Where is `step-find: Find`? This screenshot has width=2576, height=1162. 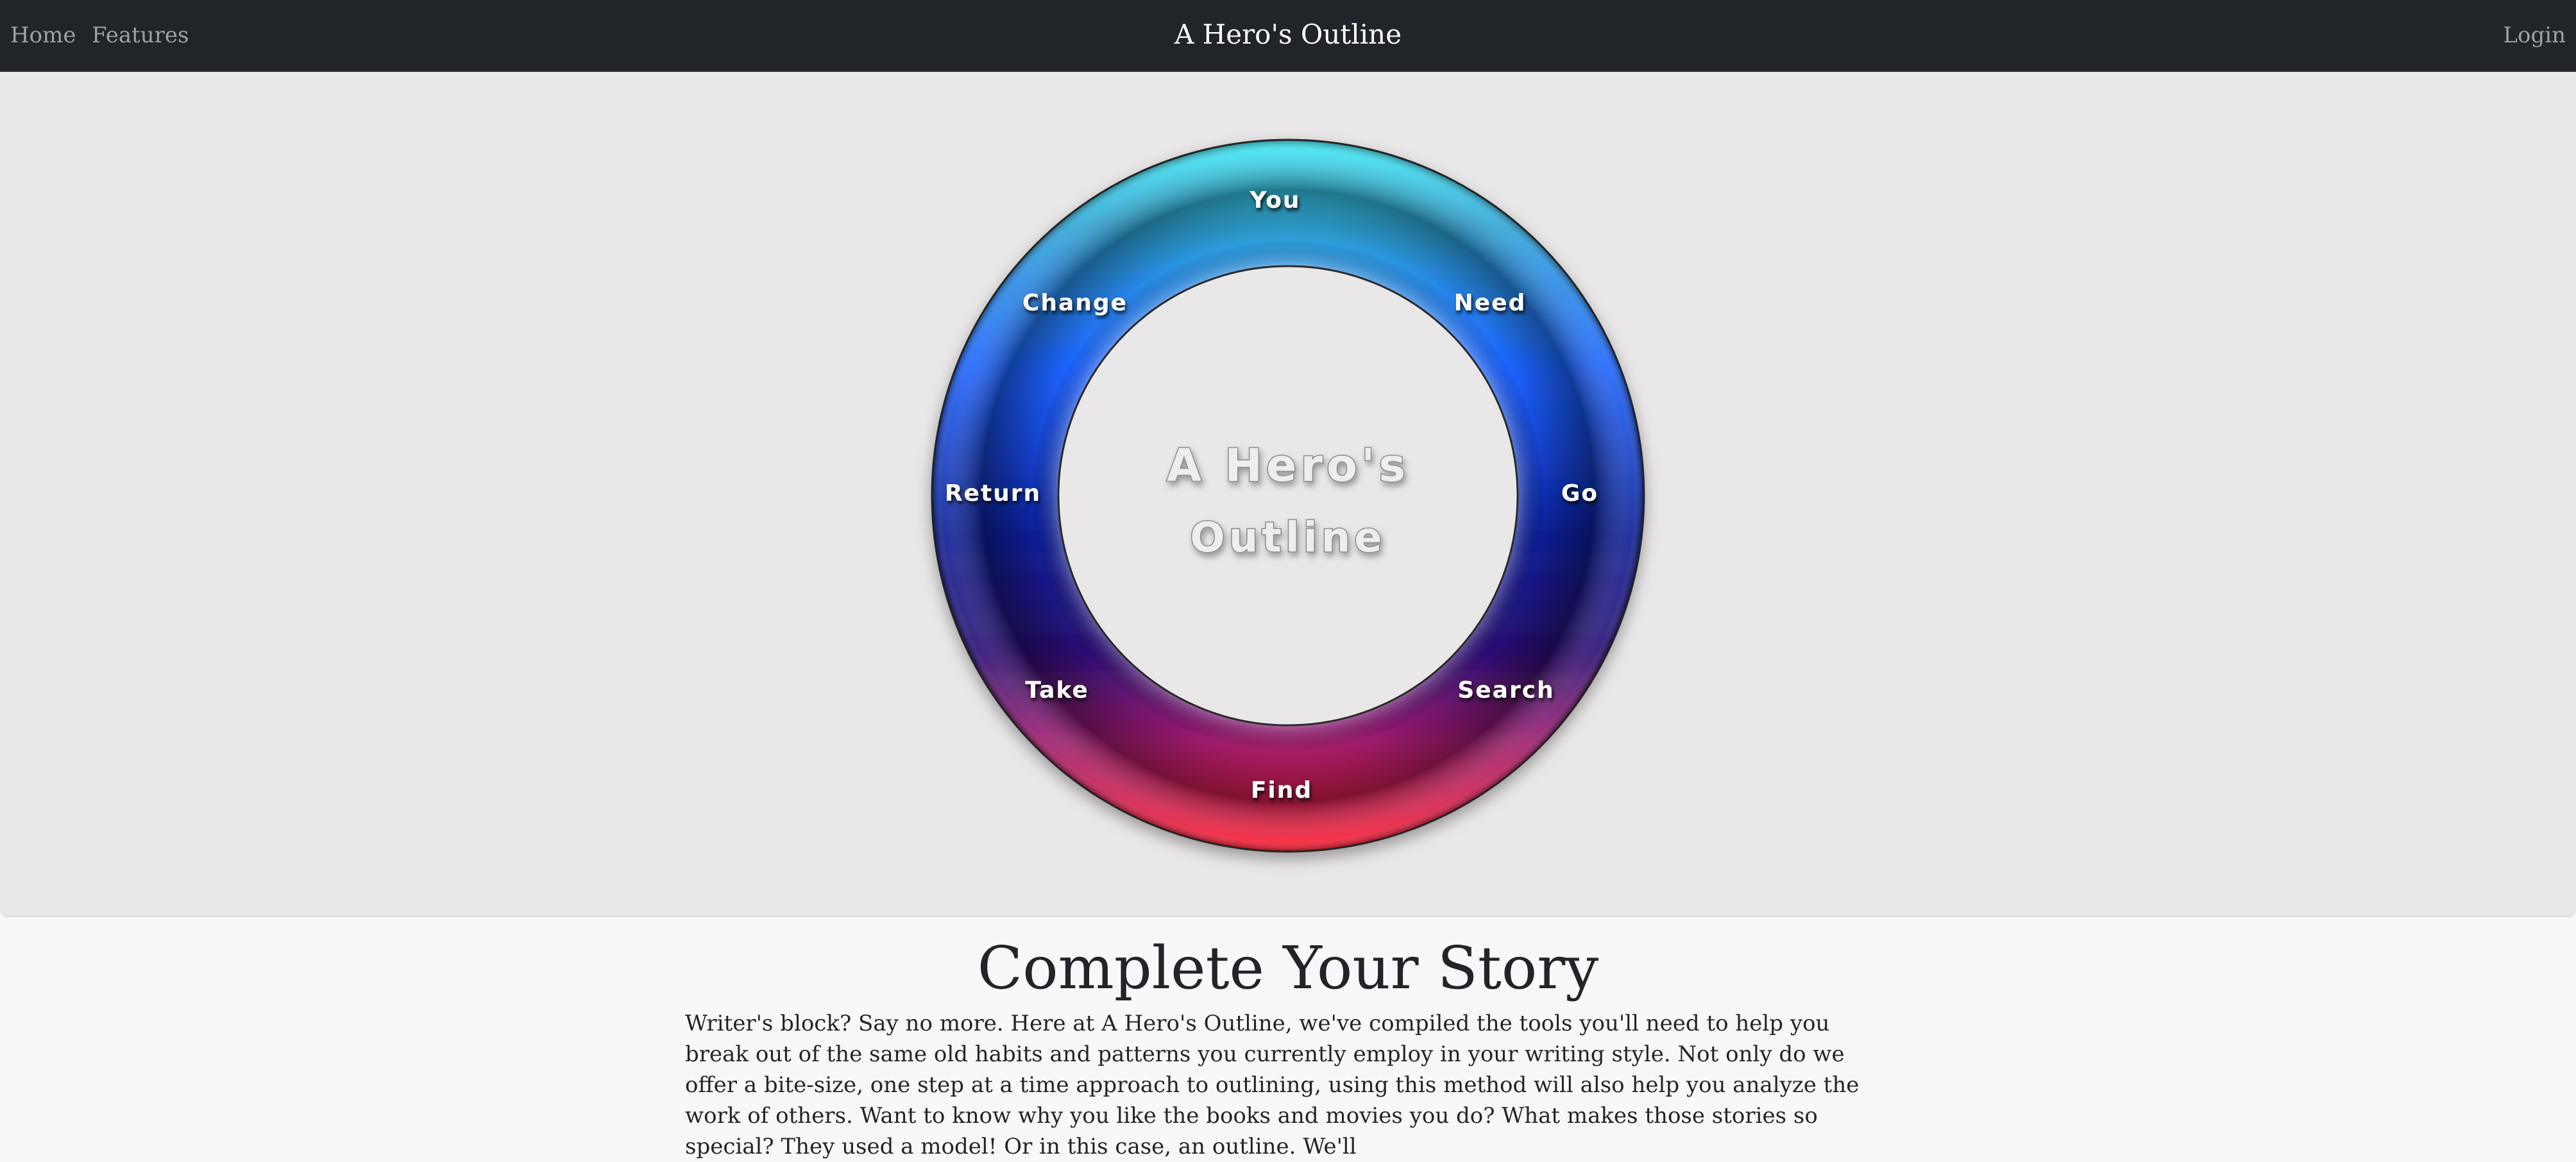 step-find: Find is located at coordinates (1281, 791).